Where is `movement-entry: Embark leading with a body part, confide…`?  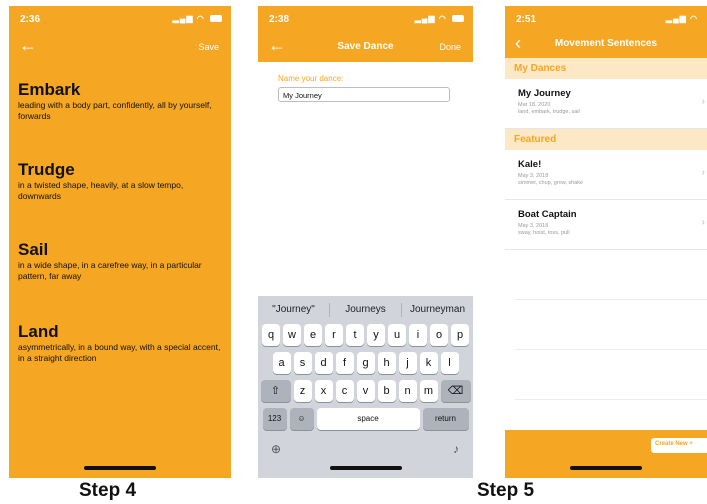
movement-entry: Embark leading with a body part, confide… is located at coordinates (123, 101).